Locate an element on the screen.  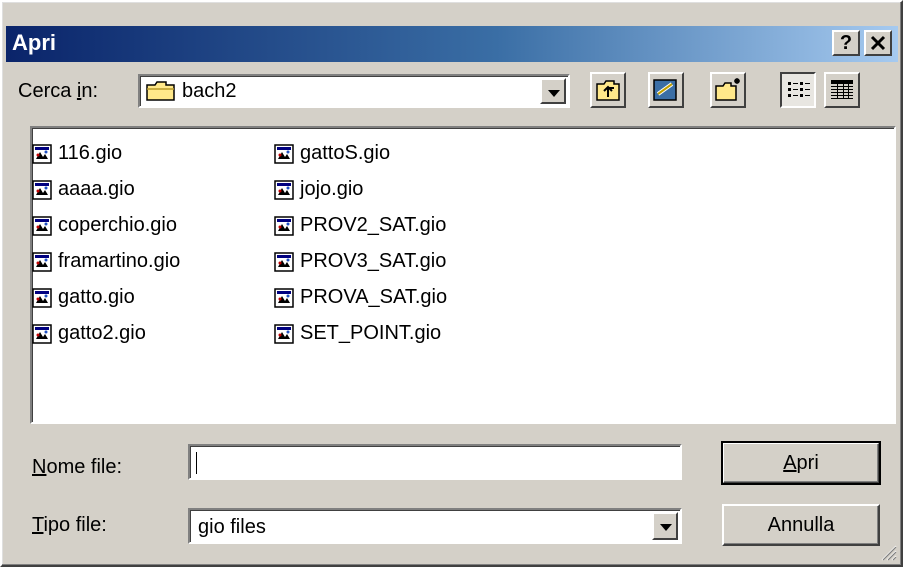
look-in-value: bach2 is located at coordinates (209, 91).